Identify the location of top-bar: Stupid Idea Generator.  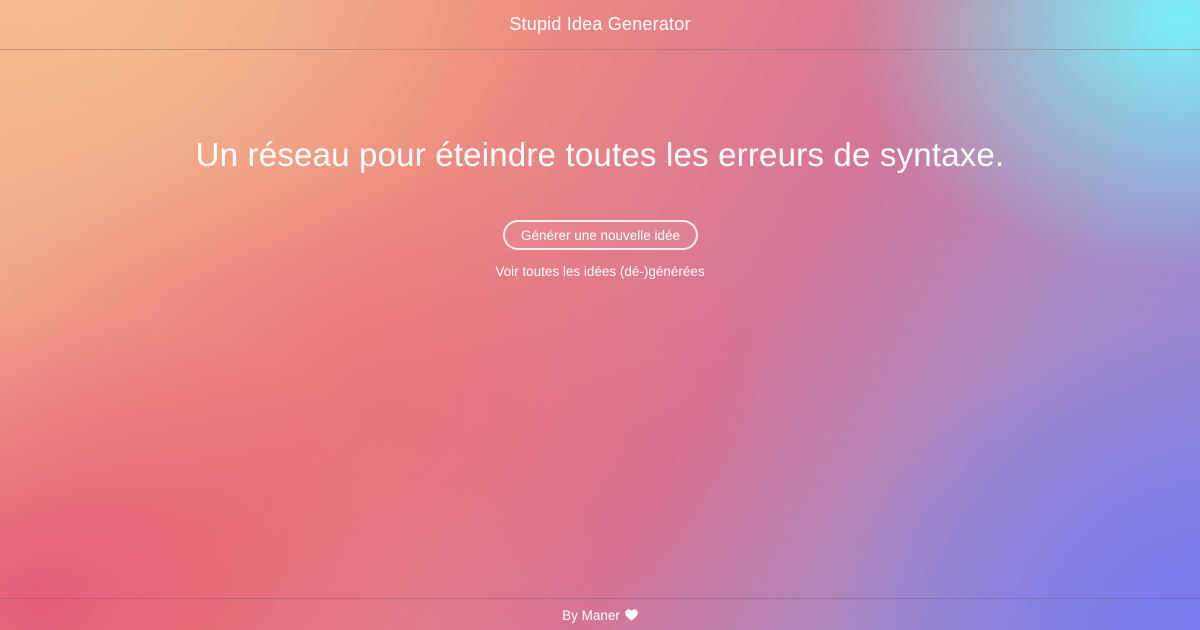
(600, 25).